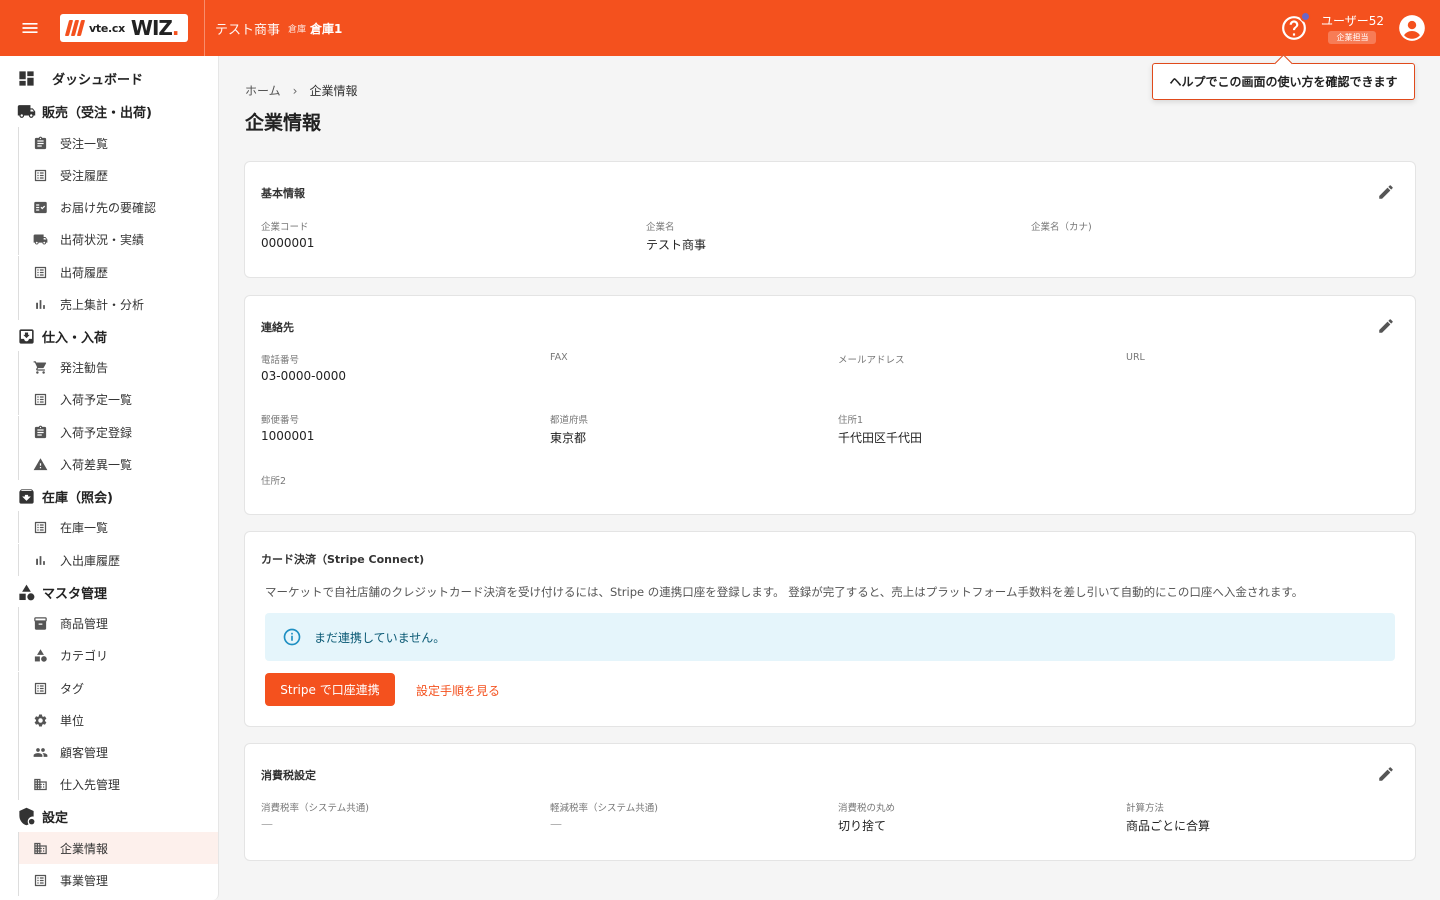 The width and height of the screenshot is (1440, 900). I want to click on fact-check-icon, so click(40, 207).